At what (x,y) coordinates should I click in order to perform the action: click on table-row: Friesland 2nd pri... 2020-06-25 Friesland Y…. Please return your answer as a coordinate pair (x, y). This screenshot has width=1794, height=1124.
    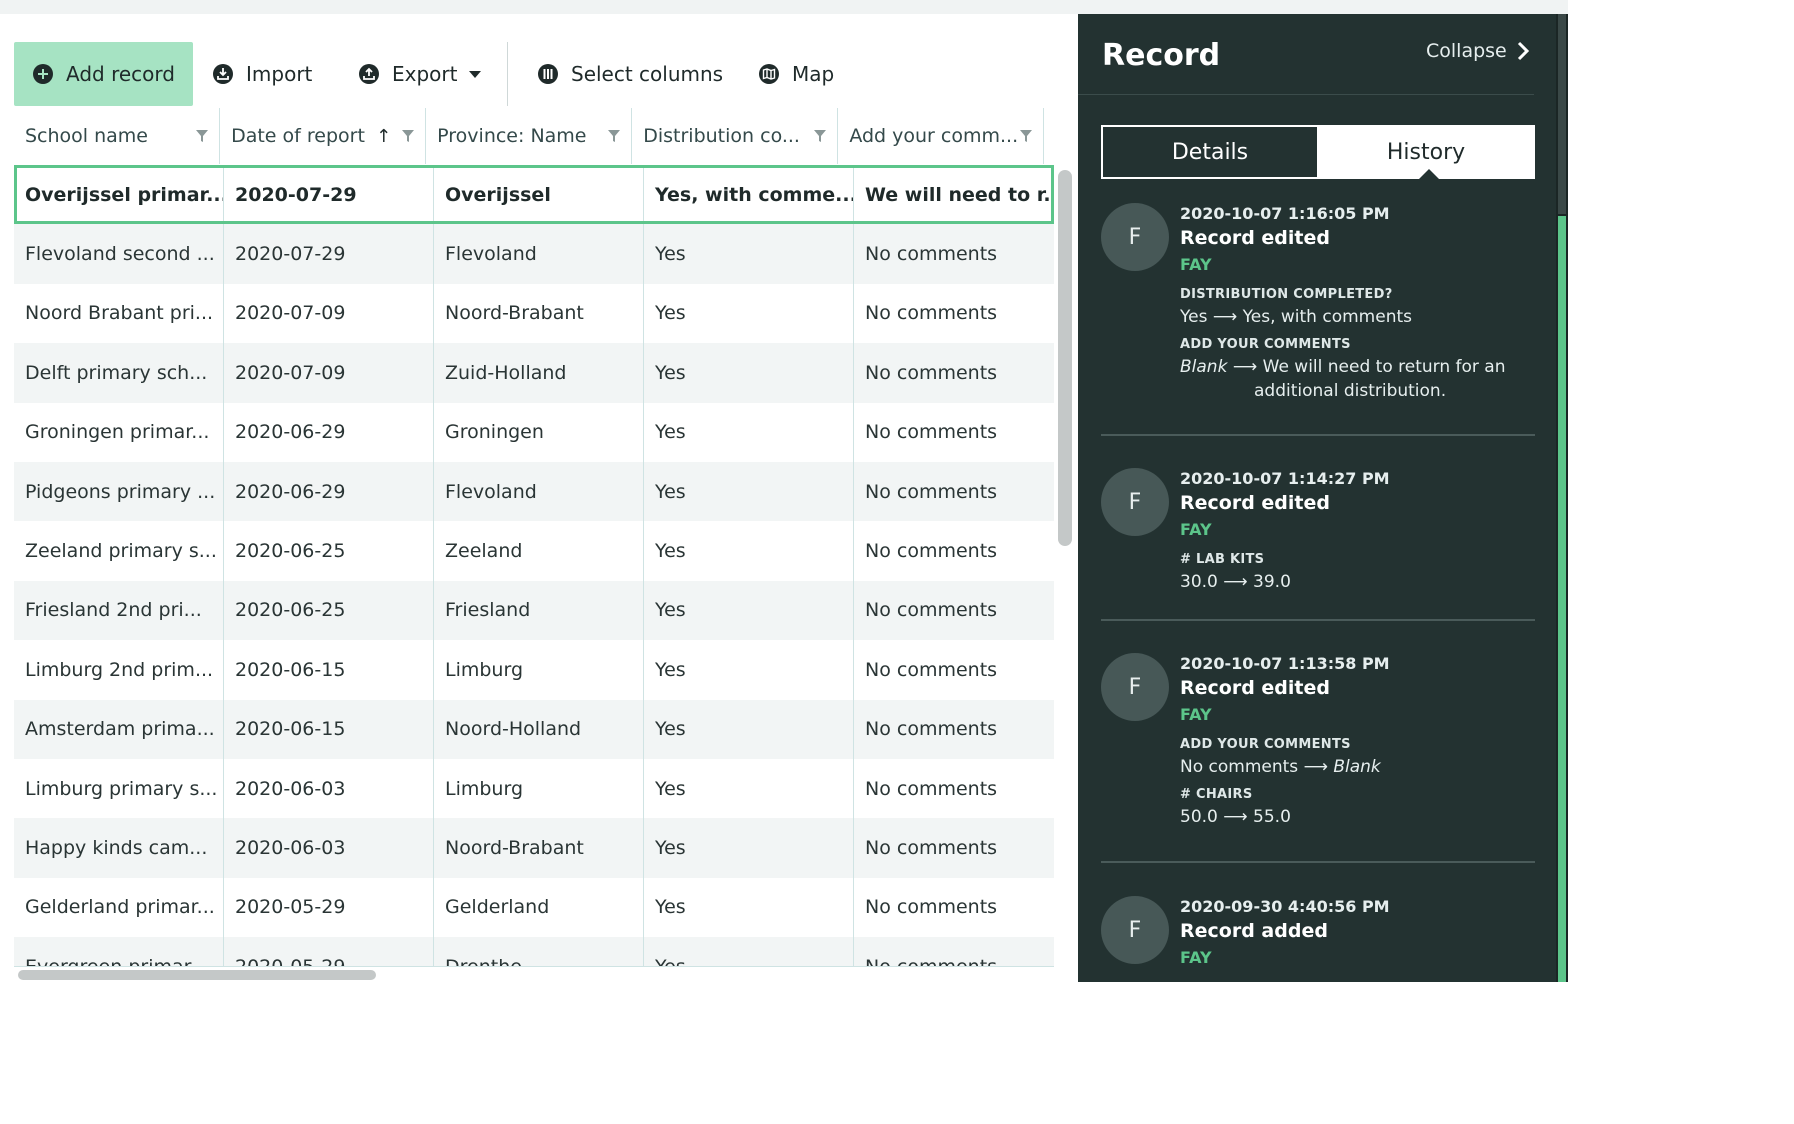
    Looking at the image, I should click on (534, 610).